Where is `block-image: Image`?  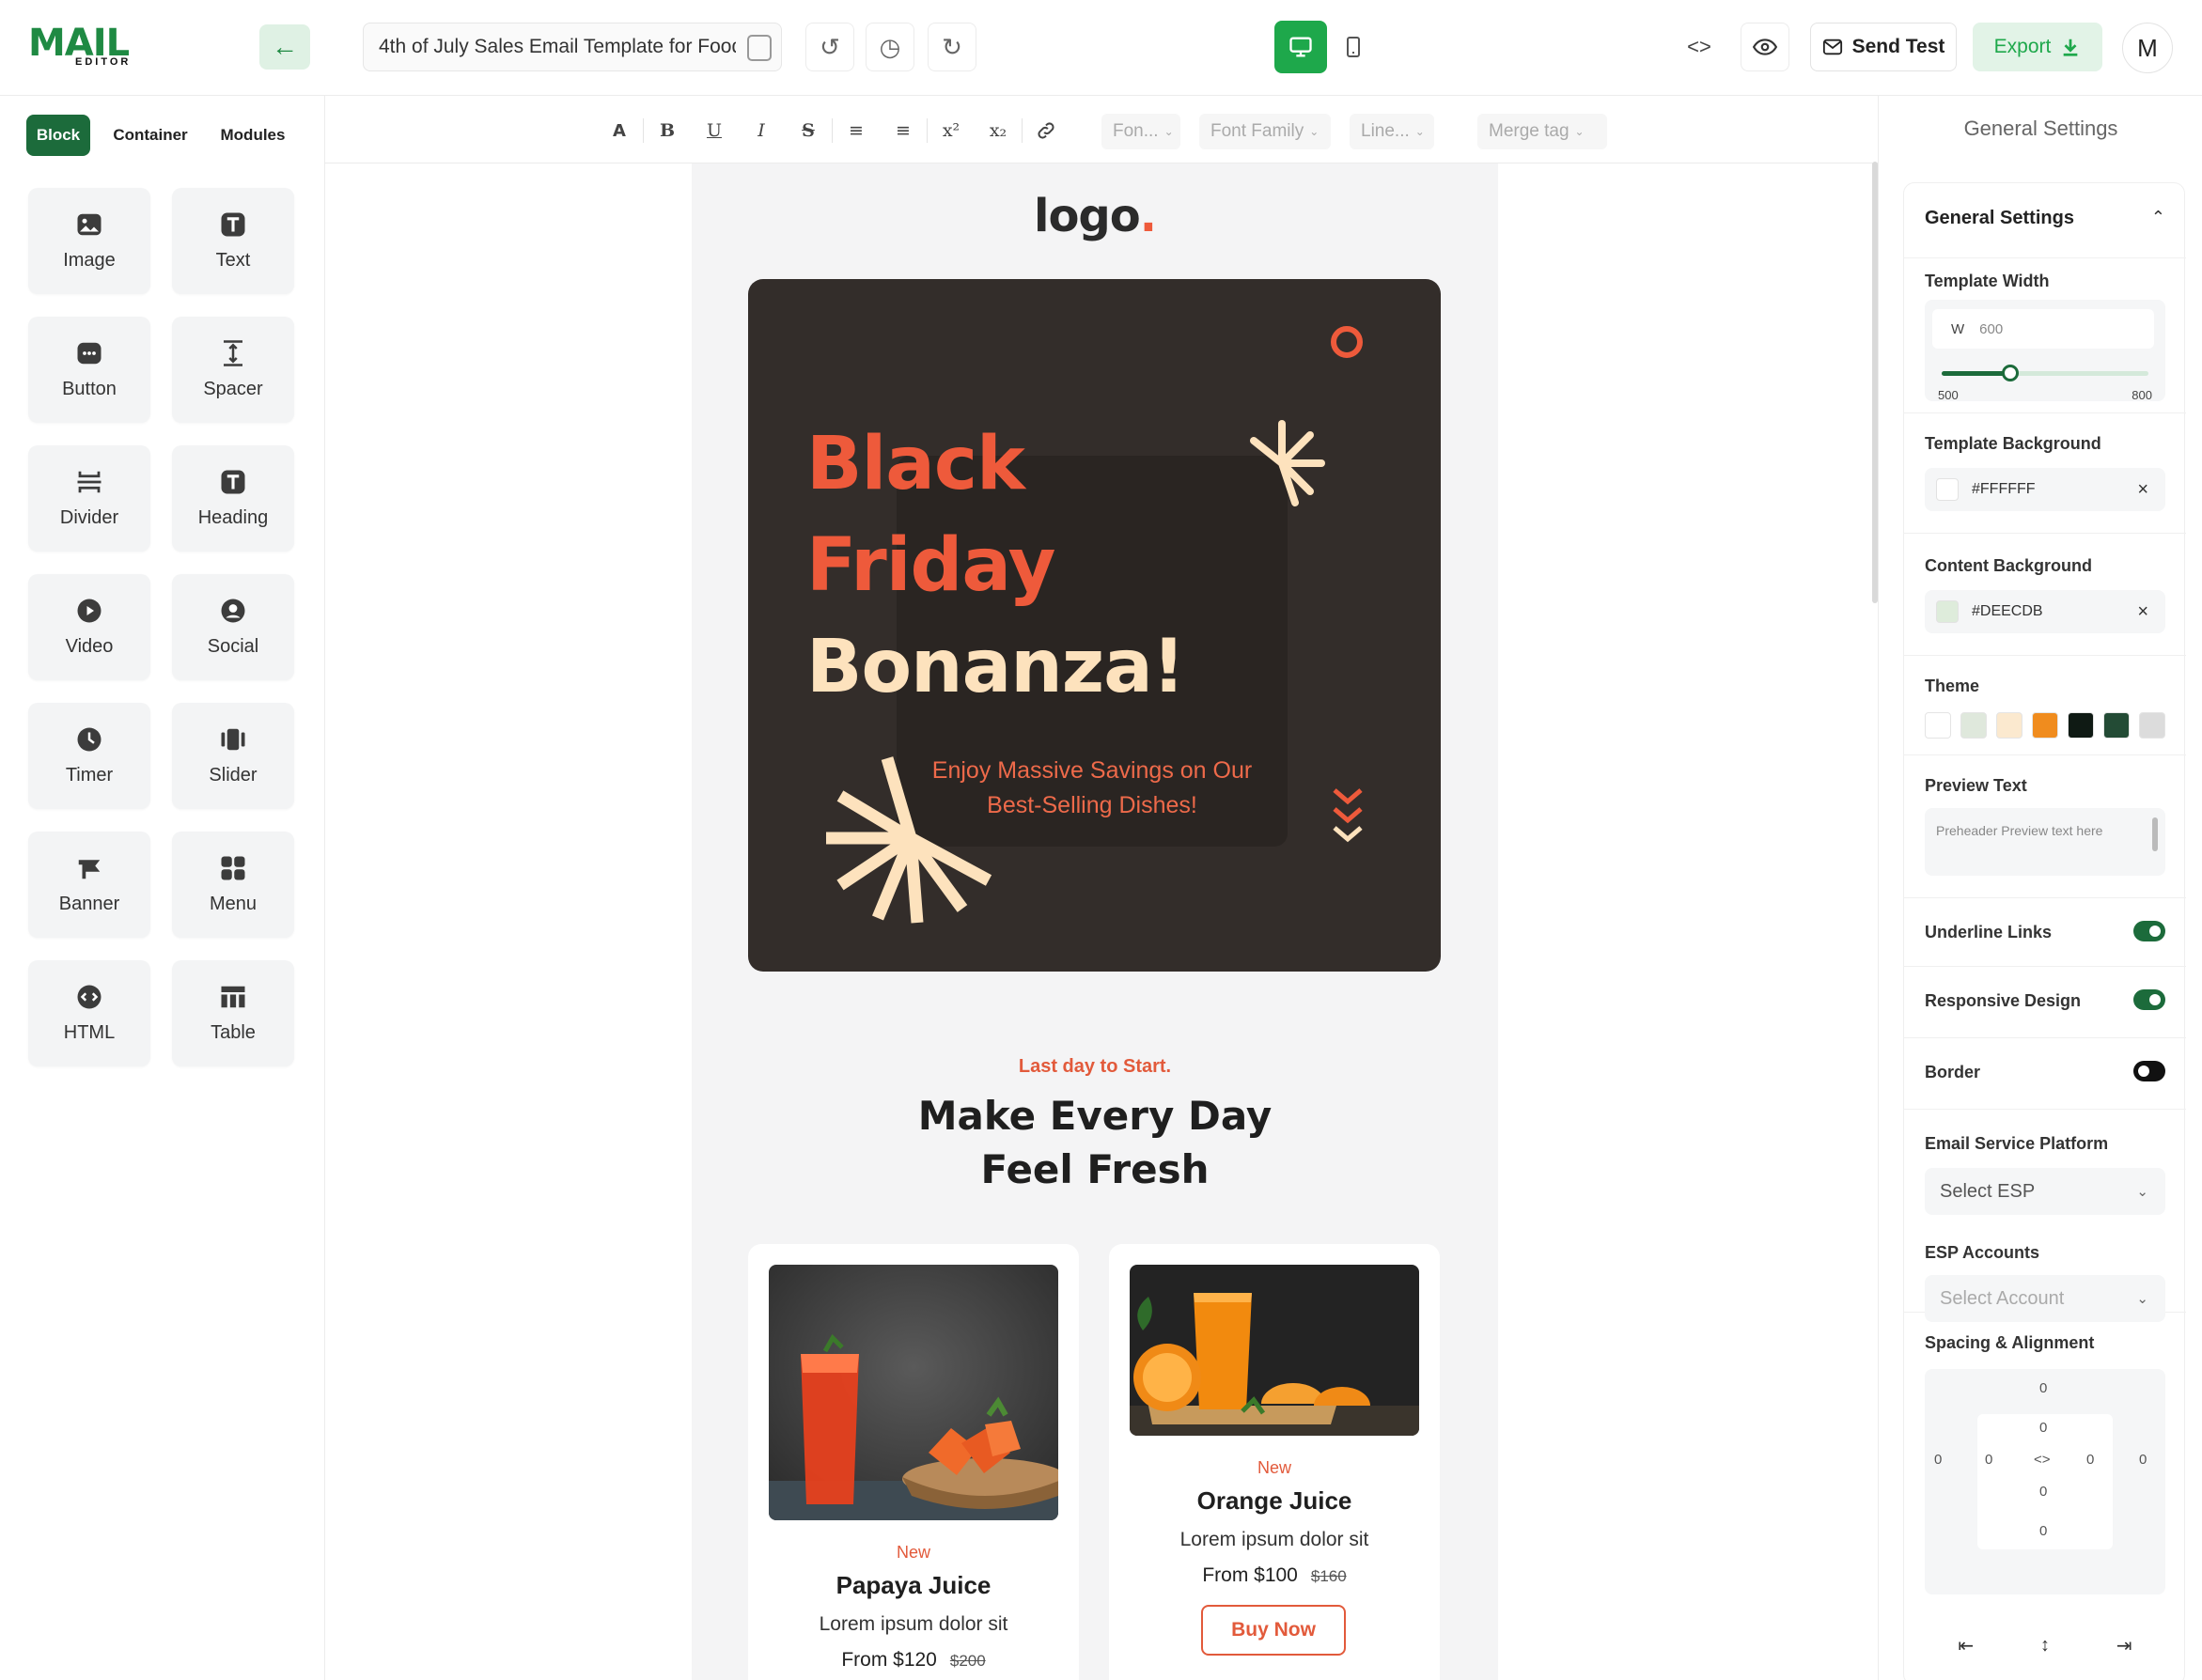
block-image: Image is located at coordinates (89, 241).